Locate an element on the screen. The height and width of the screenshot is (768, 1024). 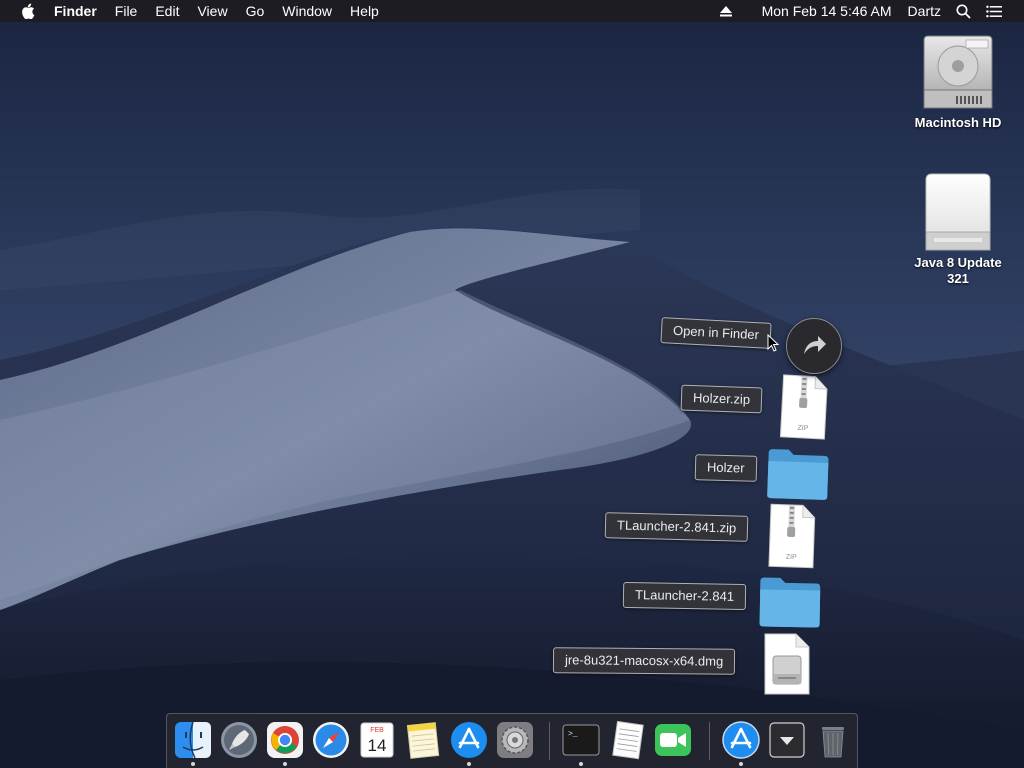
calendar-icon: FEB 14 is located at coordinates (377, 740).